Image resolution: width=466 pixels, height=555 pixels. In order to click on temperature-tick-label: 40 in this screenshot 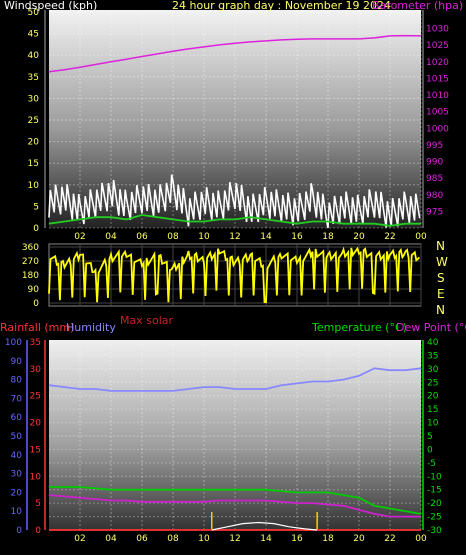, I will do `click(433, 343)`.